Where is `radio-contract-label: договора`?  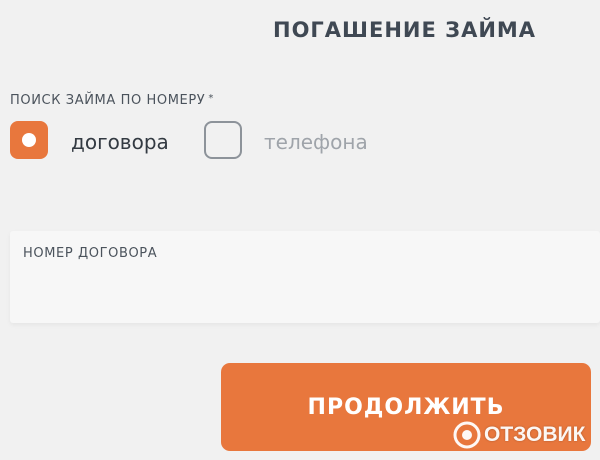 radio-contract-label: договора is located at coordinates (120, 142).